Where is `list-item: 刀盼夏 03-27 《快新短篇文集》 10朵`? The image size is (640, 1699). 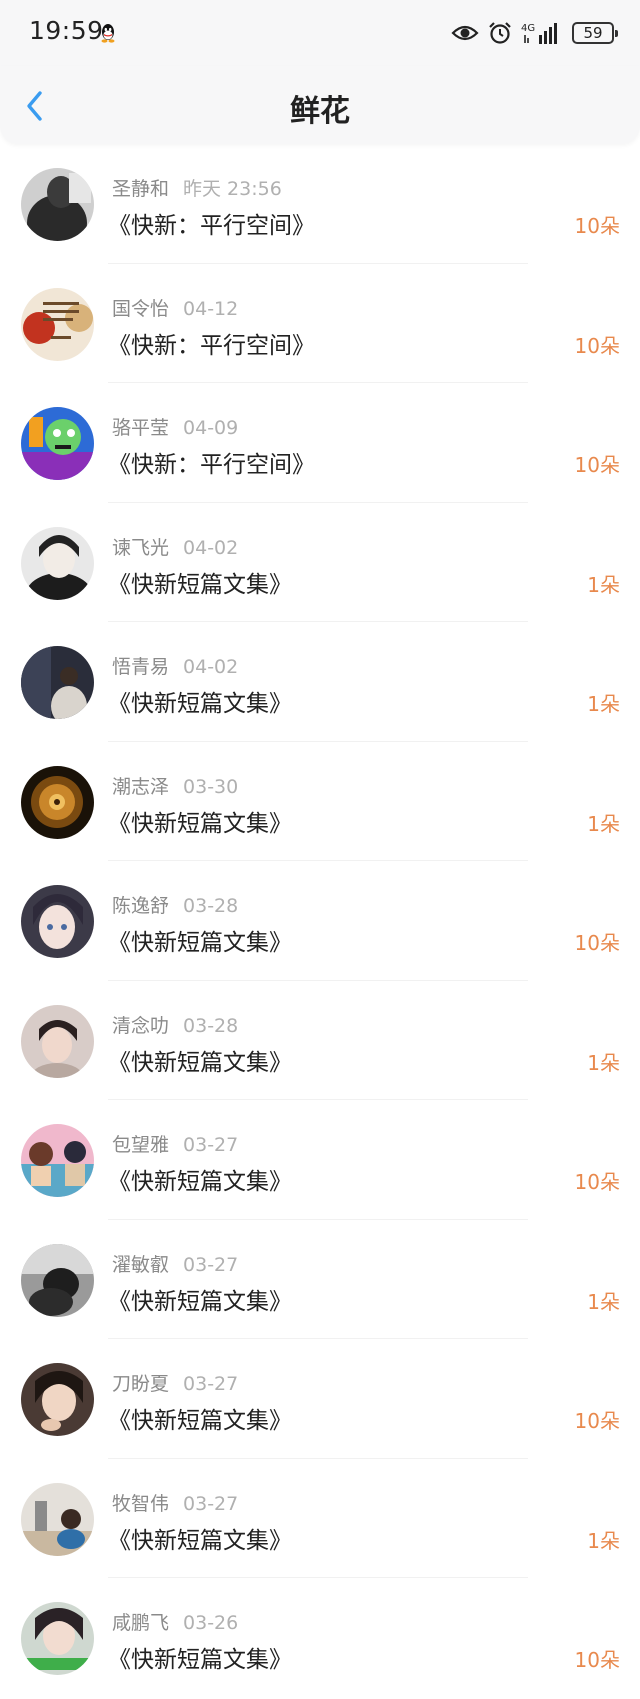 list-item: 刀盼夏 03-27 《快新短篇文集》 10朵 is located at coordinates (320, 1399).